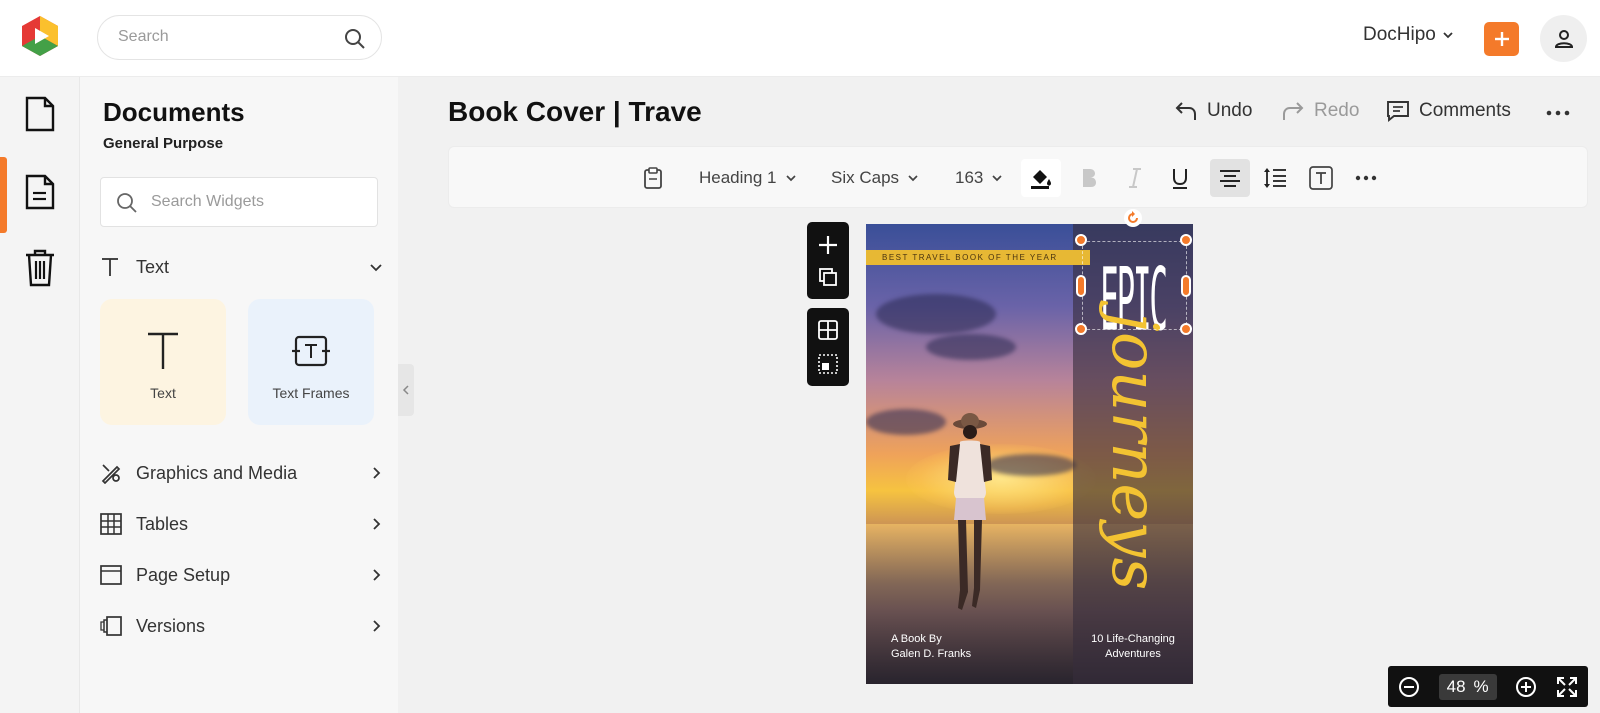 This screenshot has height=713, width=1600. I want to click on trash-icon, so click(40, 268).